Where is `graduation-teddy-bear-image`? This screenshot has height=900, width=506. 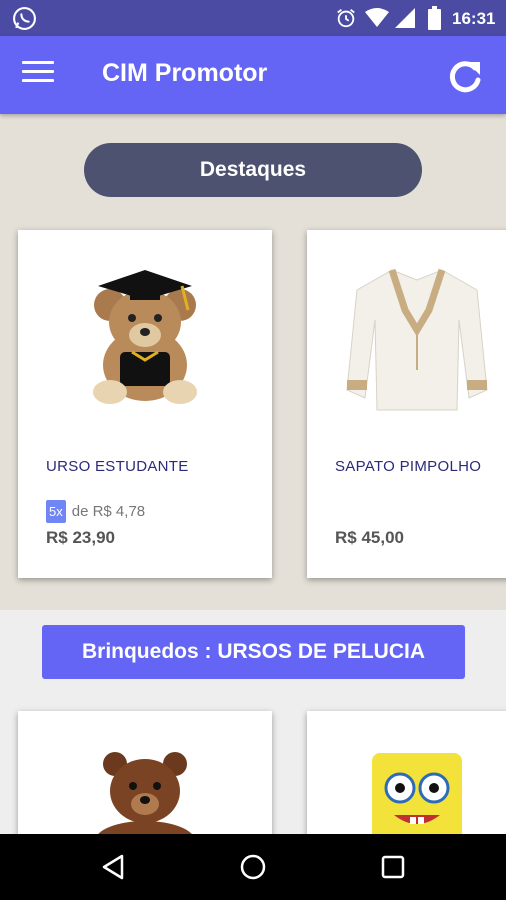 graduation-teddy-bear-image is located at coordinates (145, 337).